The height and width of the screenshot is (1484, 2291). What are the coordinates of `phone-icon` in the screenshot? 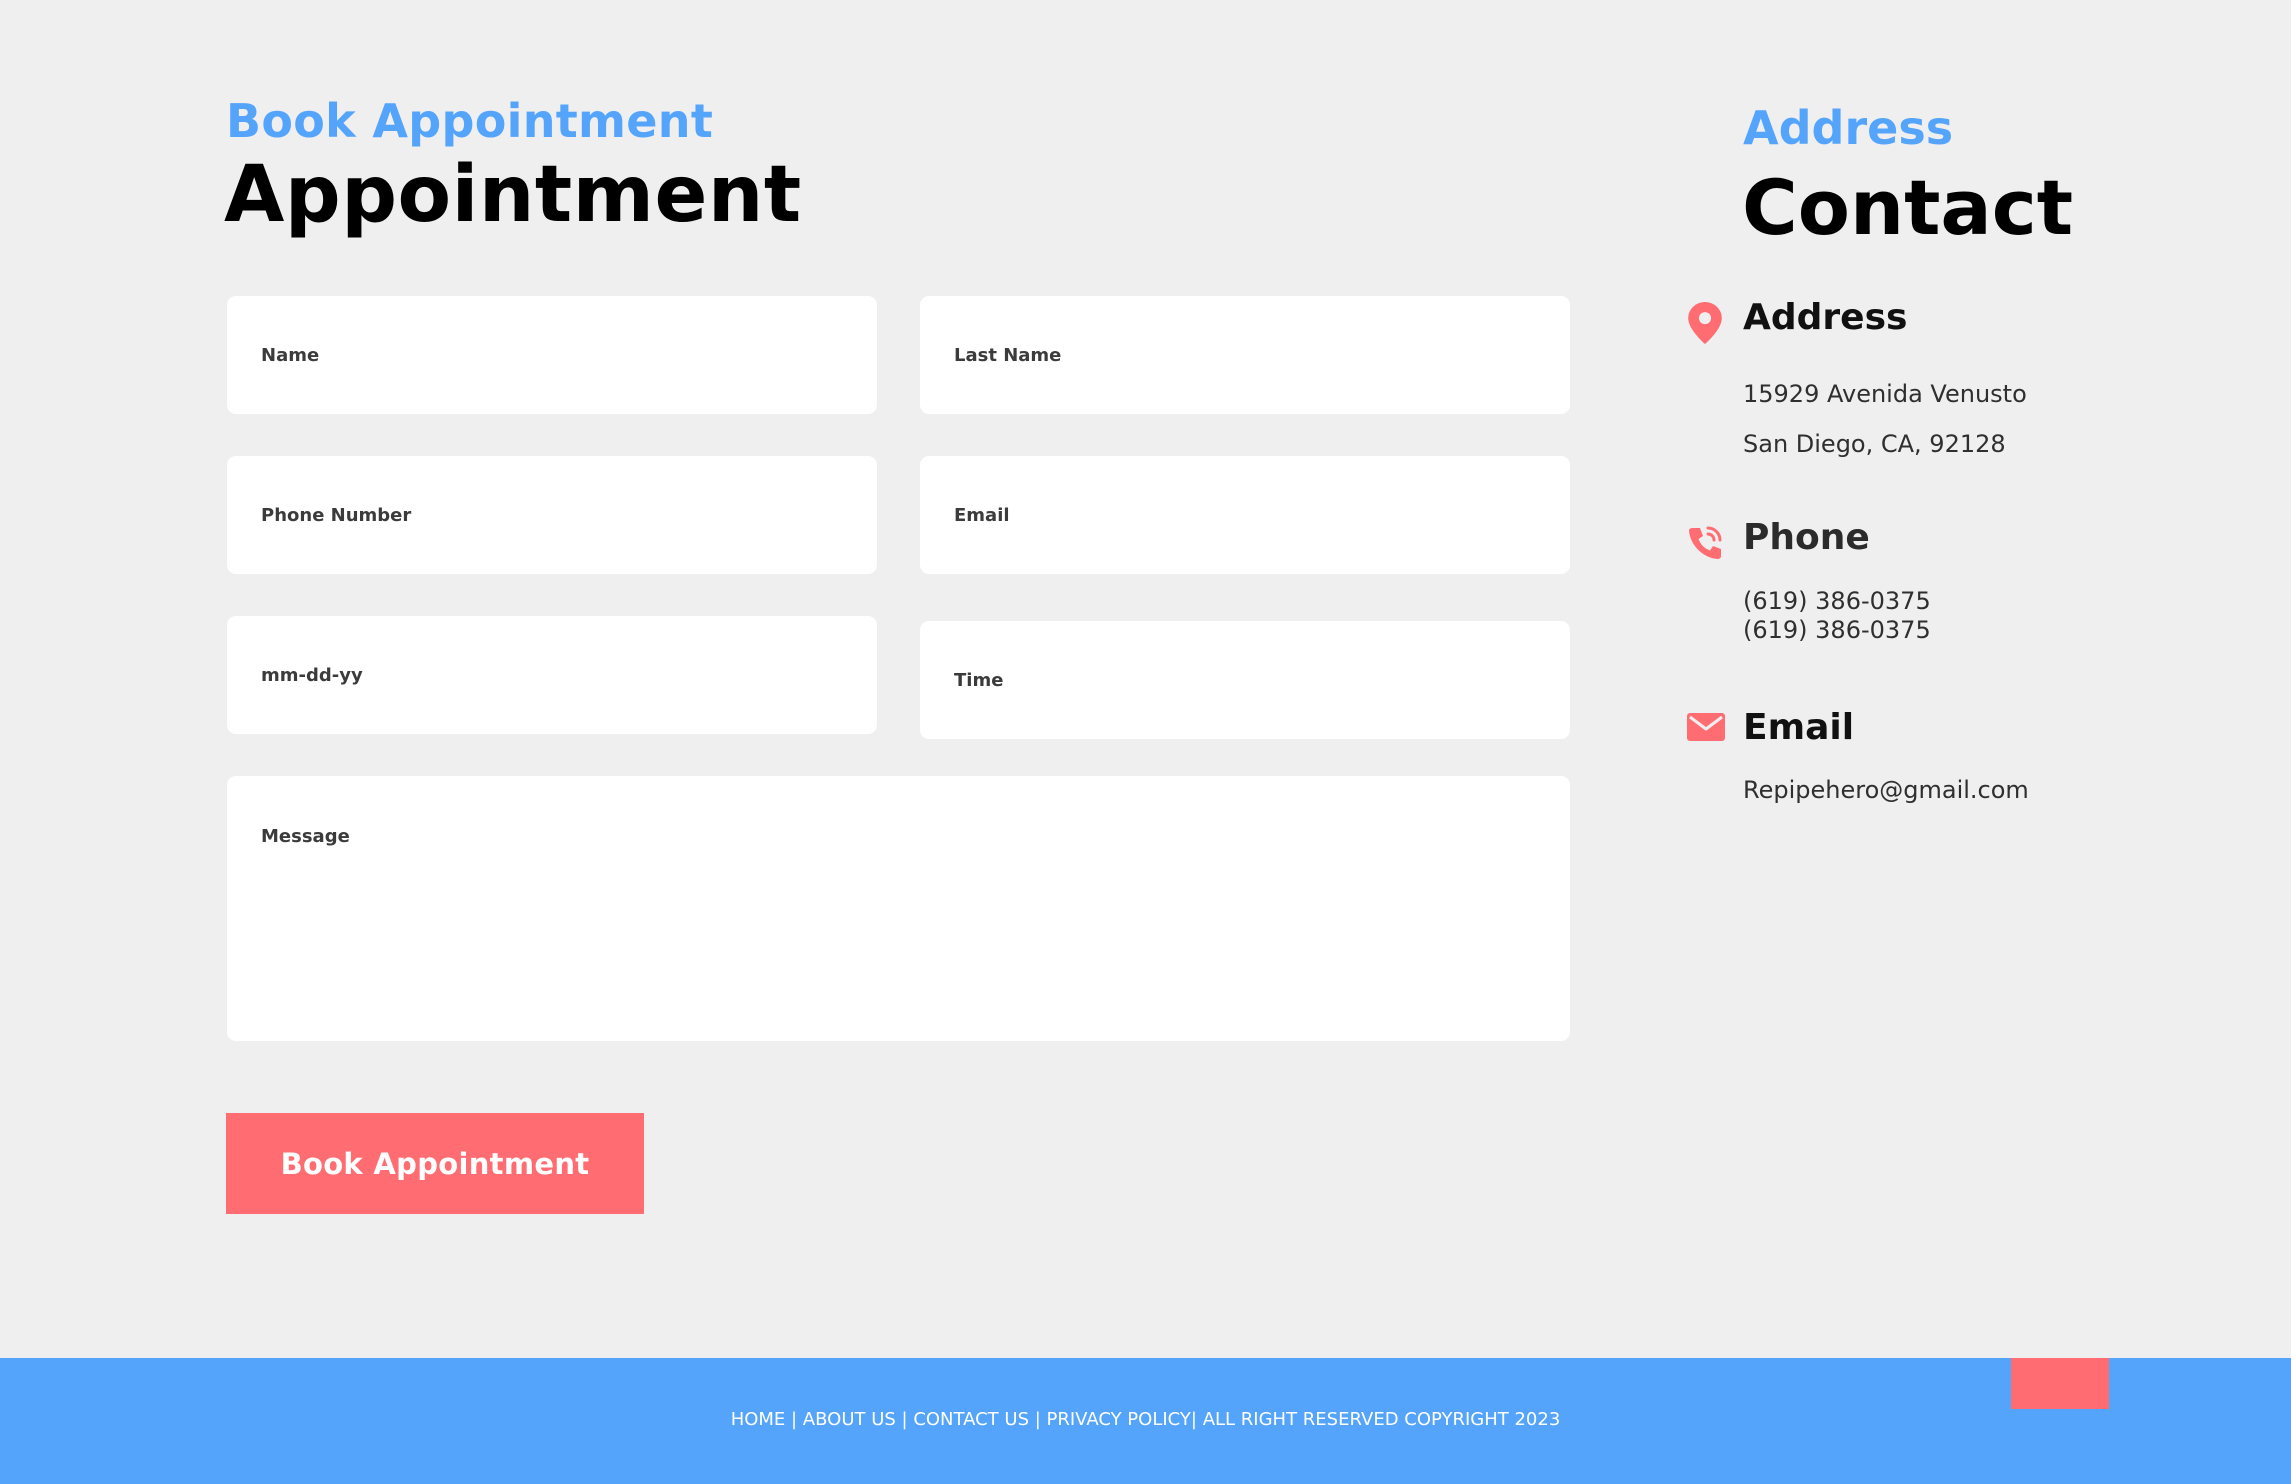 It's located at (1705, 543).